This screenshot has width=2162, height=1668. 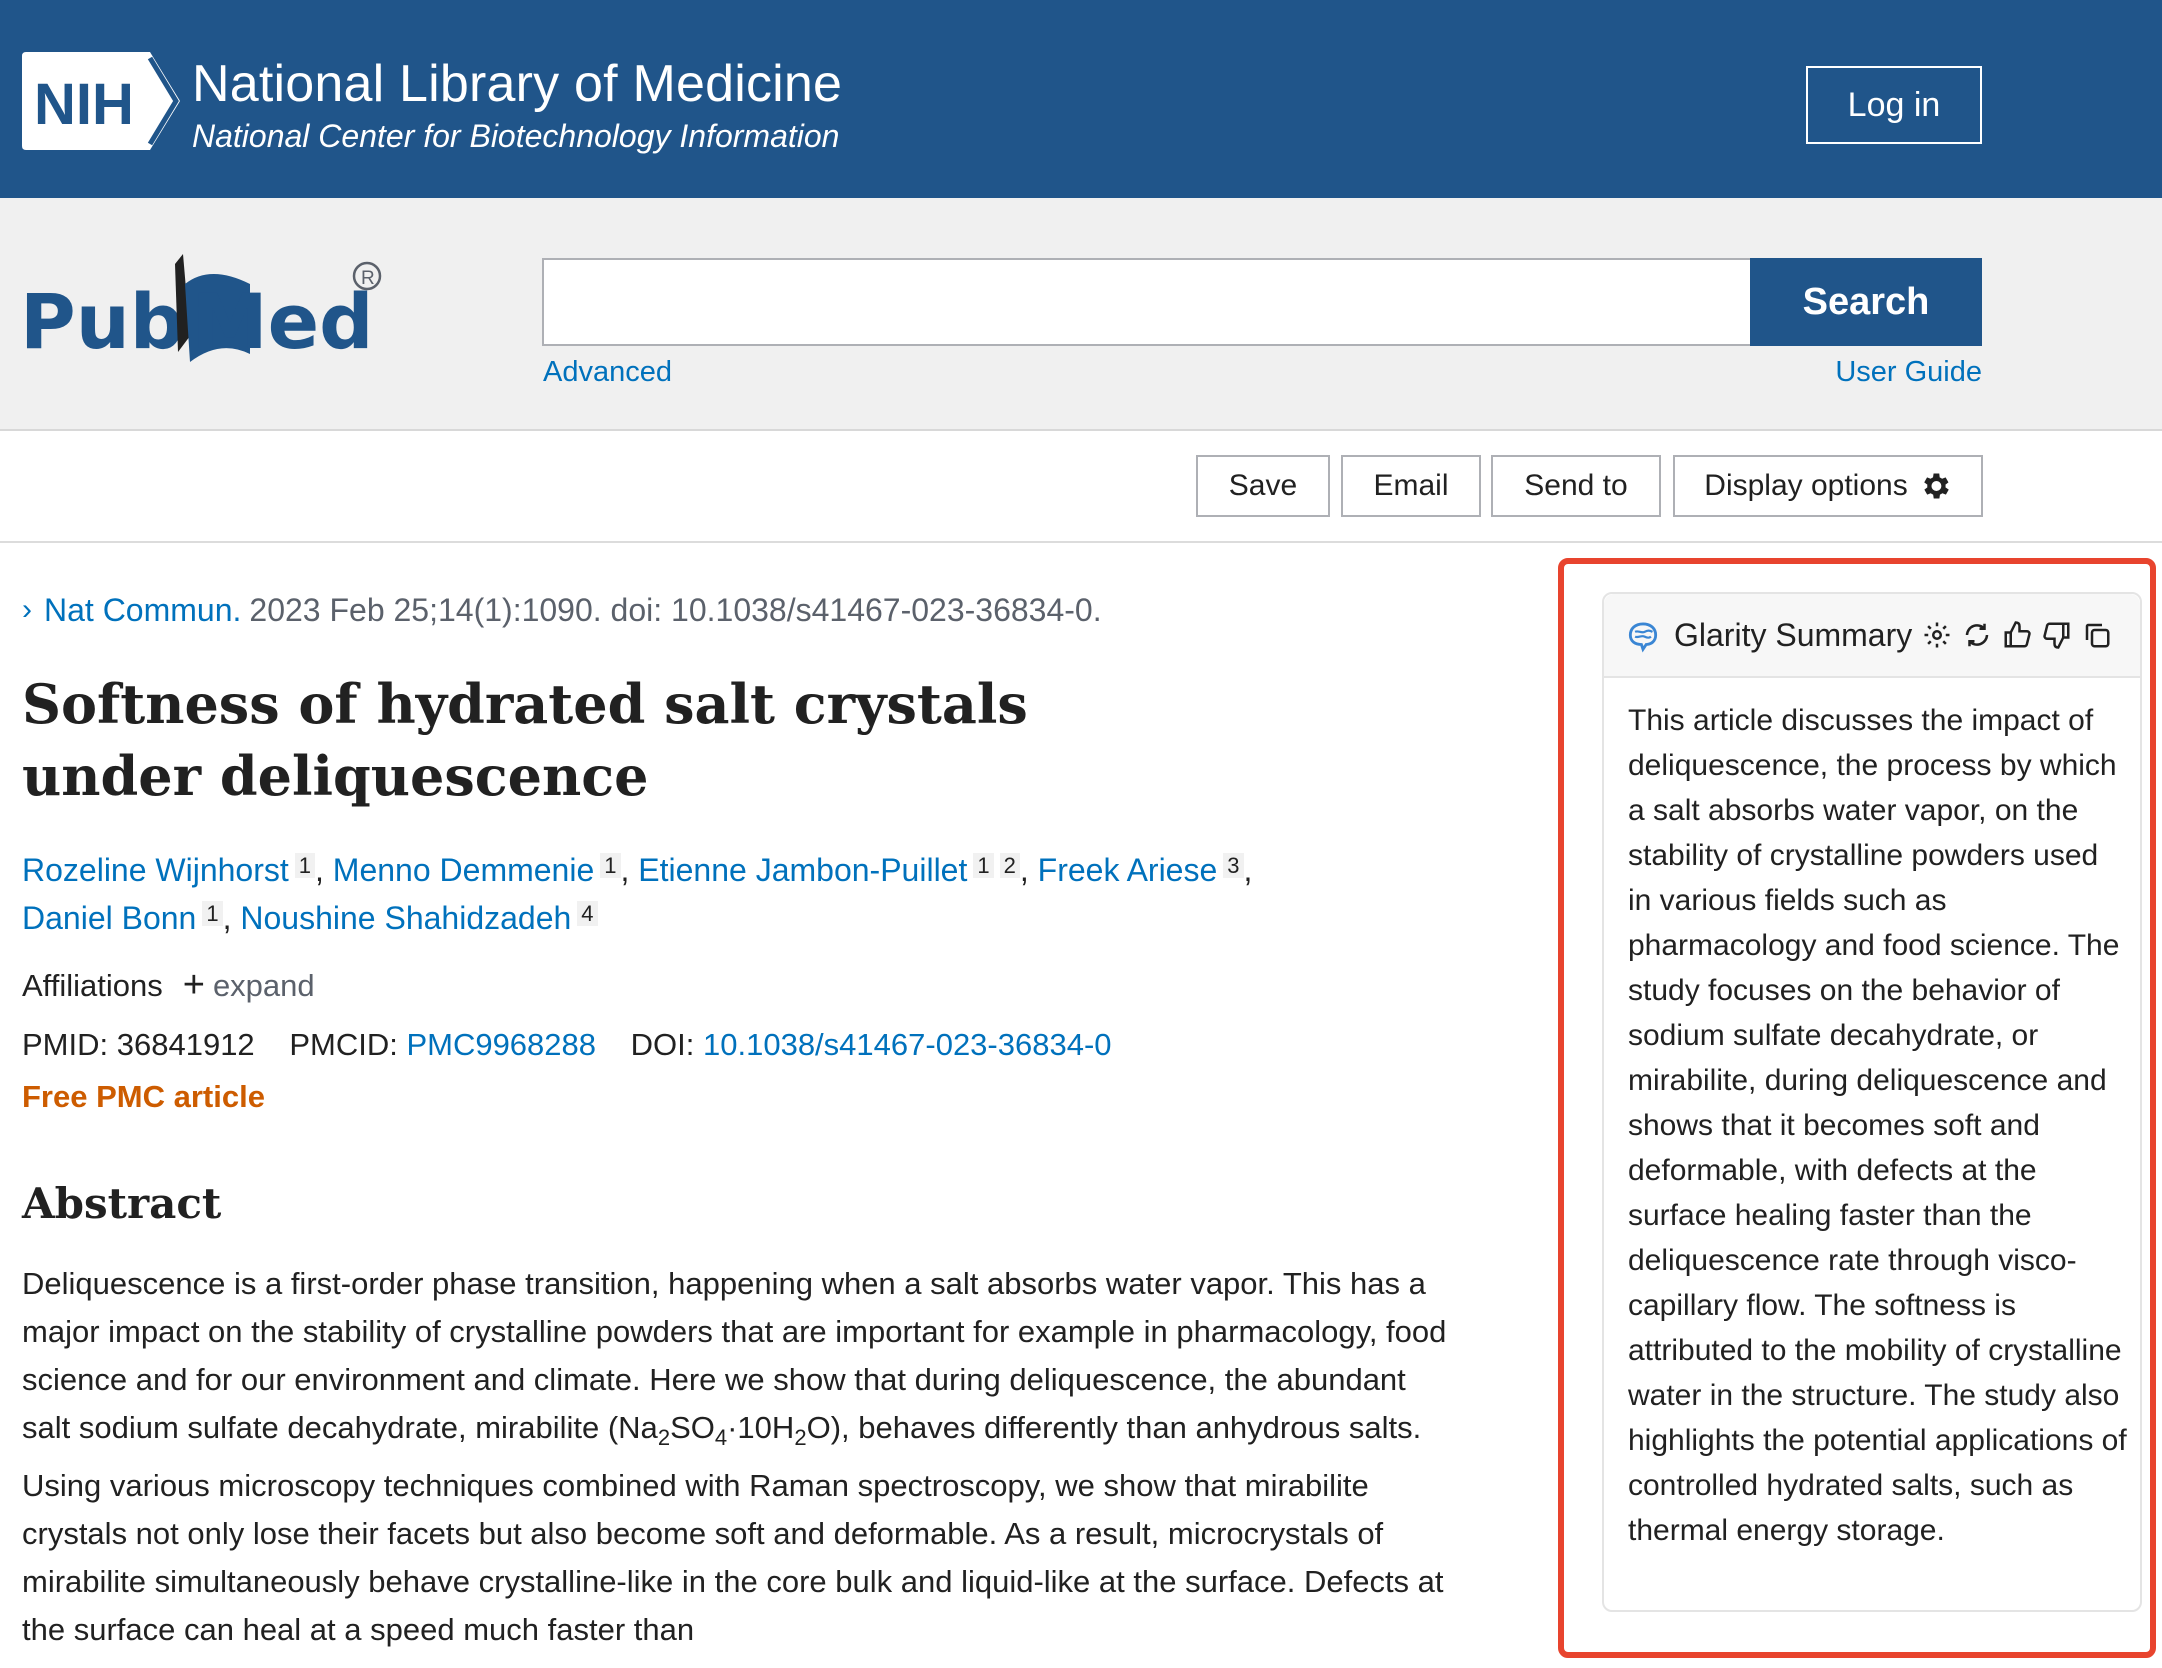 I want to click on nlm-title: National Library of Medicine, so click(x=517, y=84).